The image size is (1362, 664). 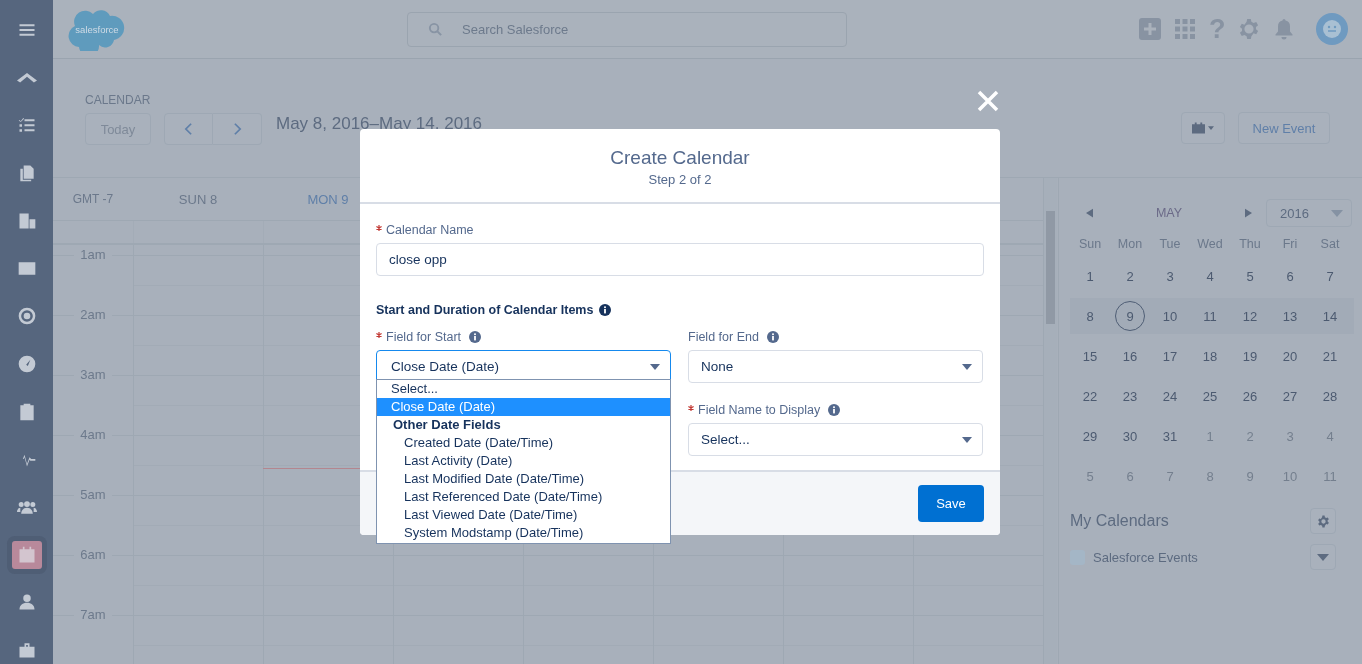 I want to click on calendar-day: 2, so click(x=1130, y=276).